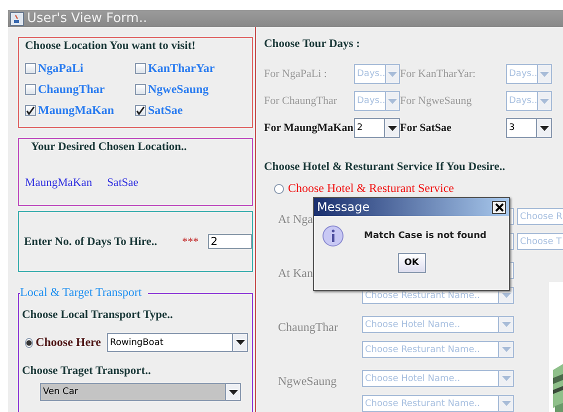  I want to click on location-checkbox: NgweSaung, so click(190, 89).